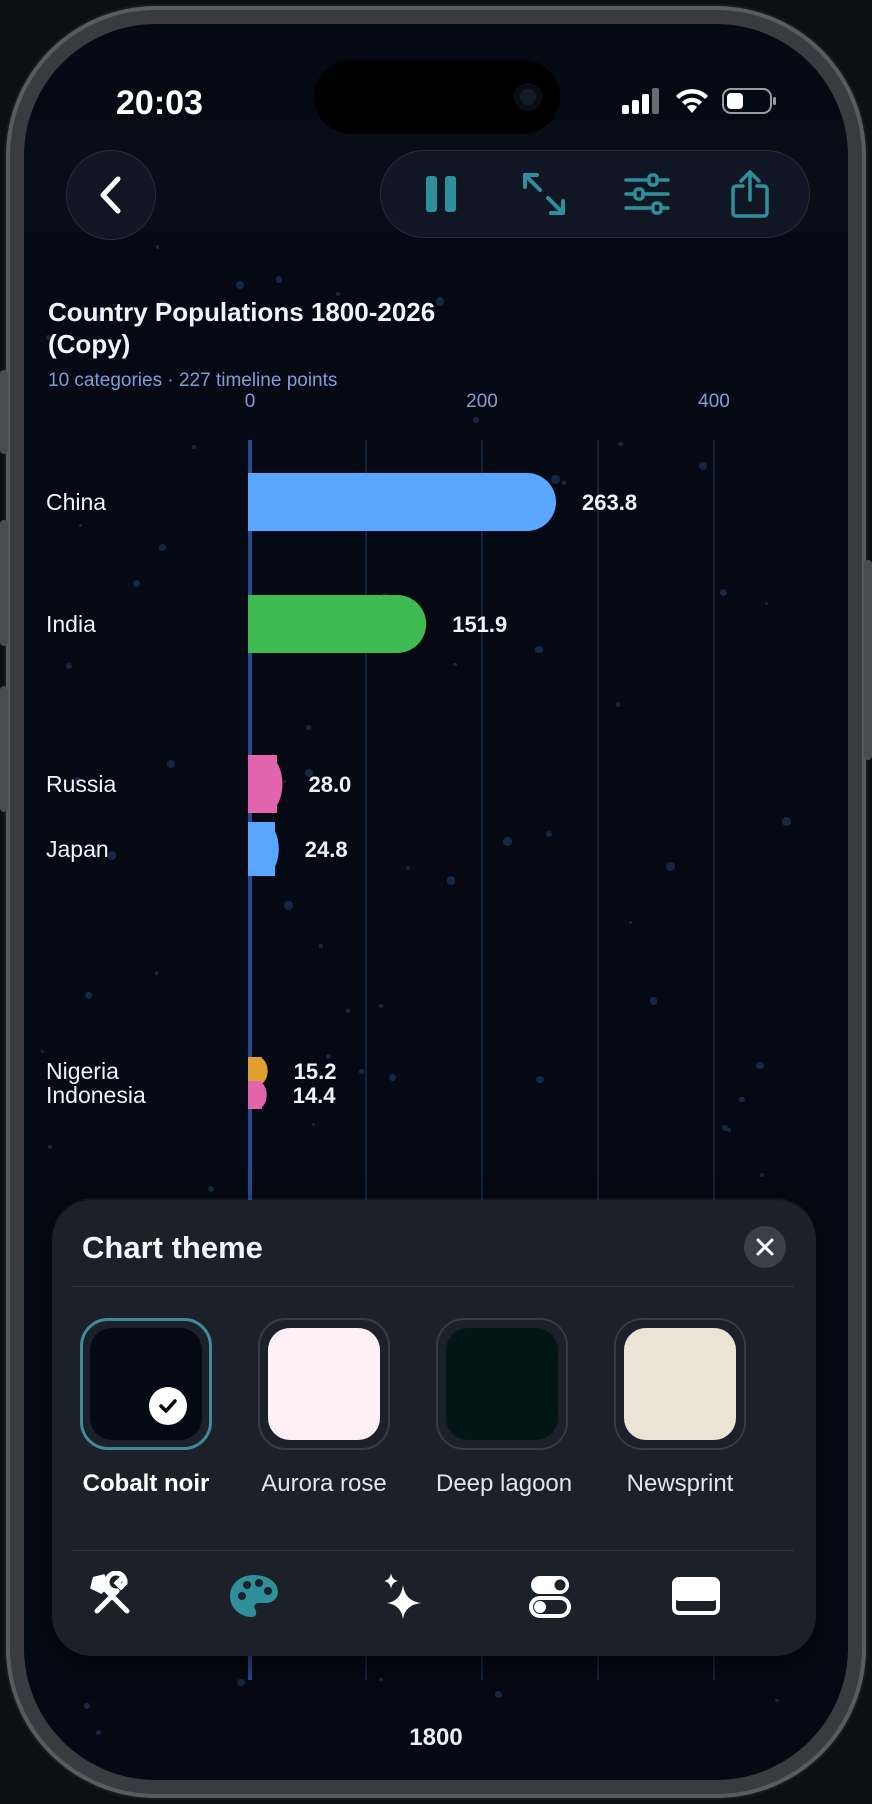  I want to click on volume-down-button, so click(4, 749).